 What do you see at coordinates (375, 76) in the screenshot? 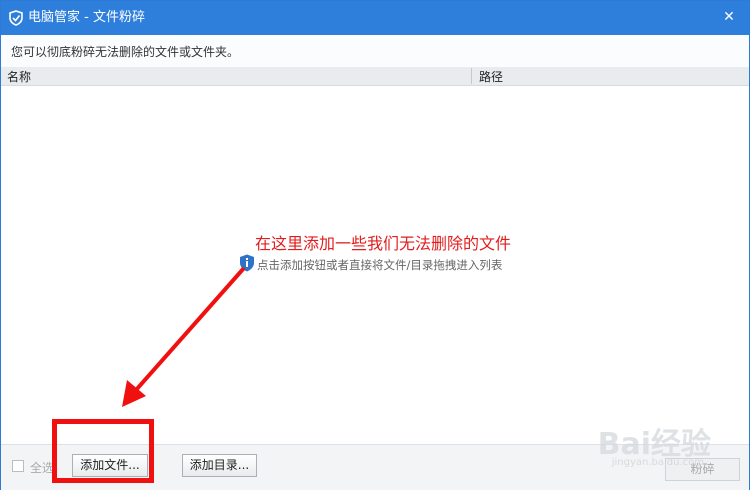
I see `table-header: 名称 路径` at bounding box center [375, 76].